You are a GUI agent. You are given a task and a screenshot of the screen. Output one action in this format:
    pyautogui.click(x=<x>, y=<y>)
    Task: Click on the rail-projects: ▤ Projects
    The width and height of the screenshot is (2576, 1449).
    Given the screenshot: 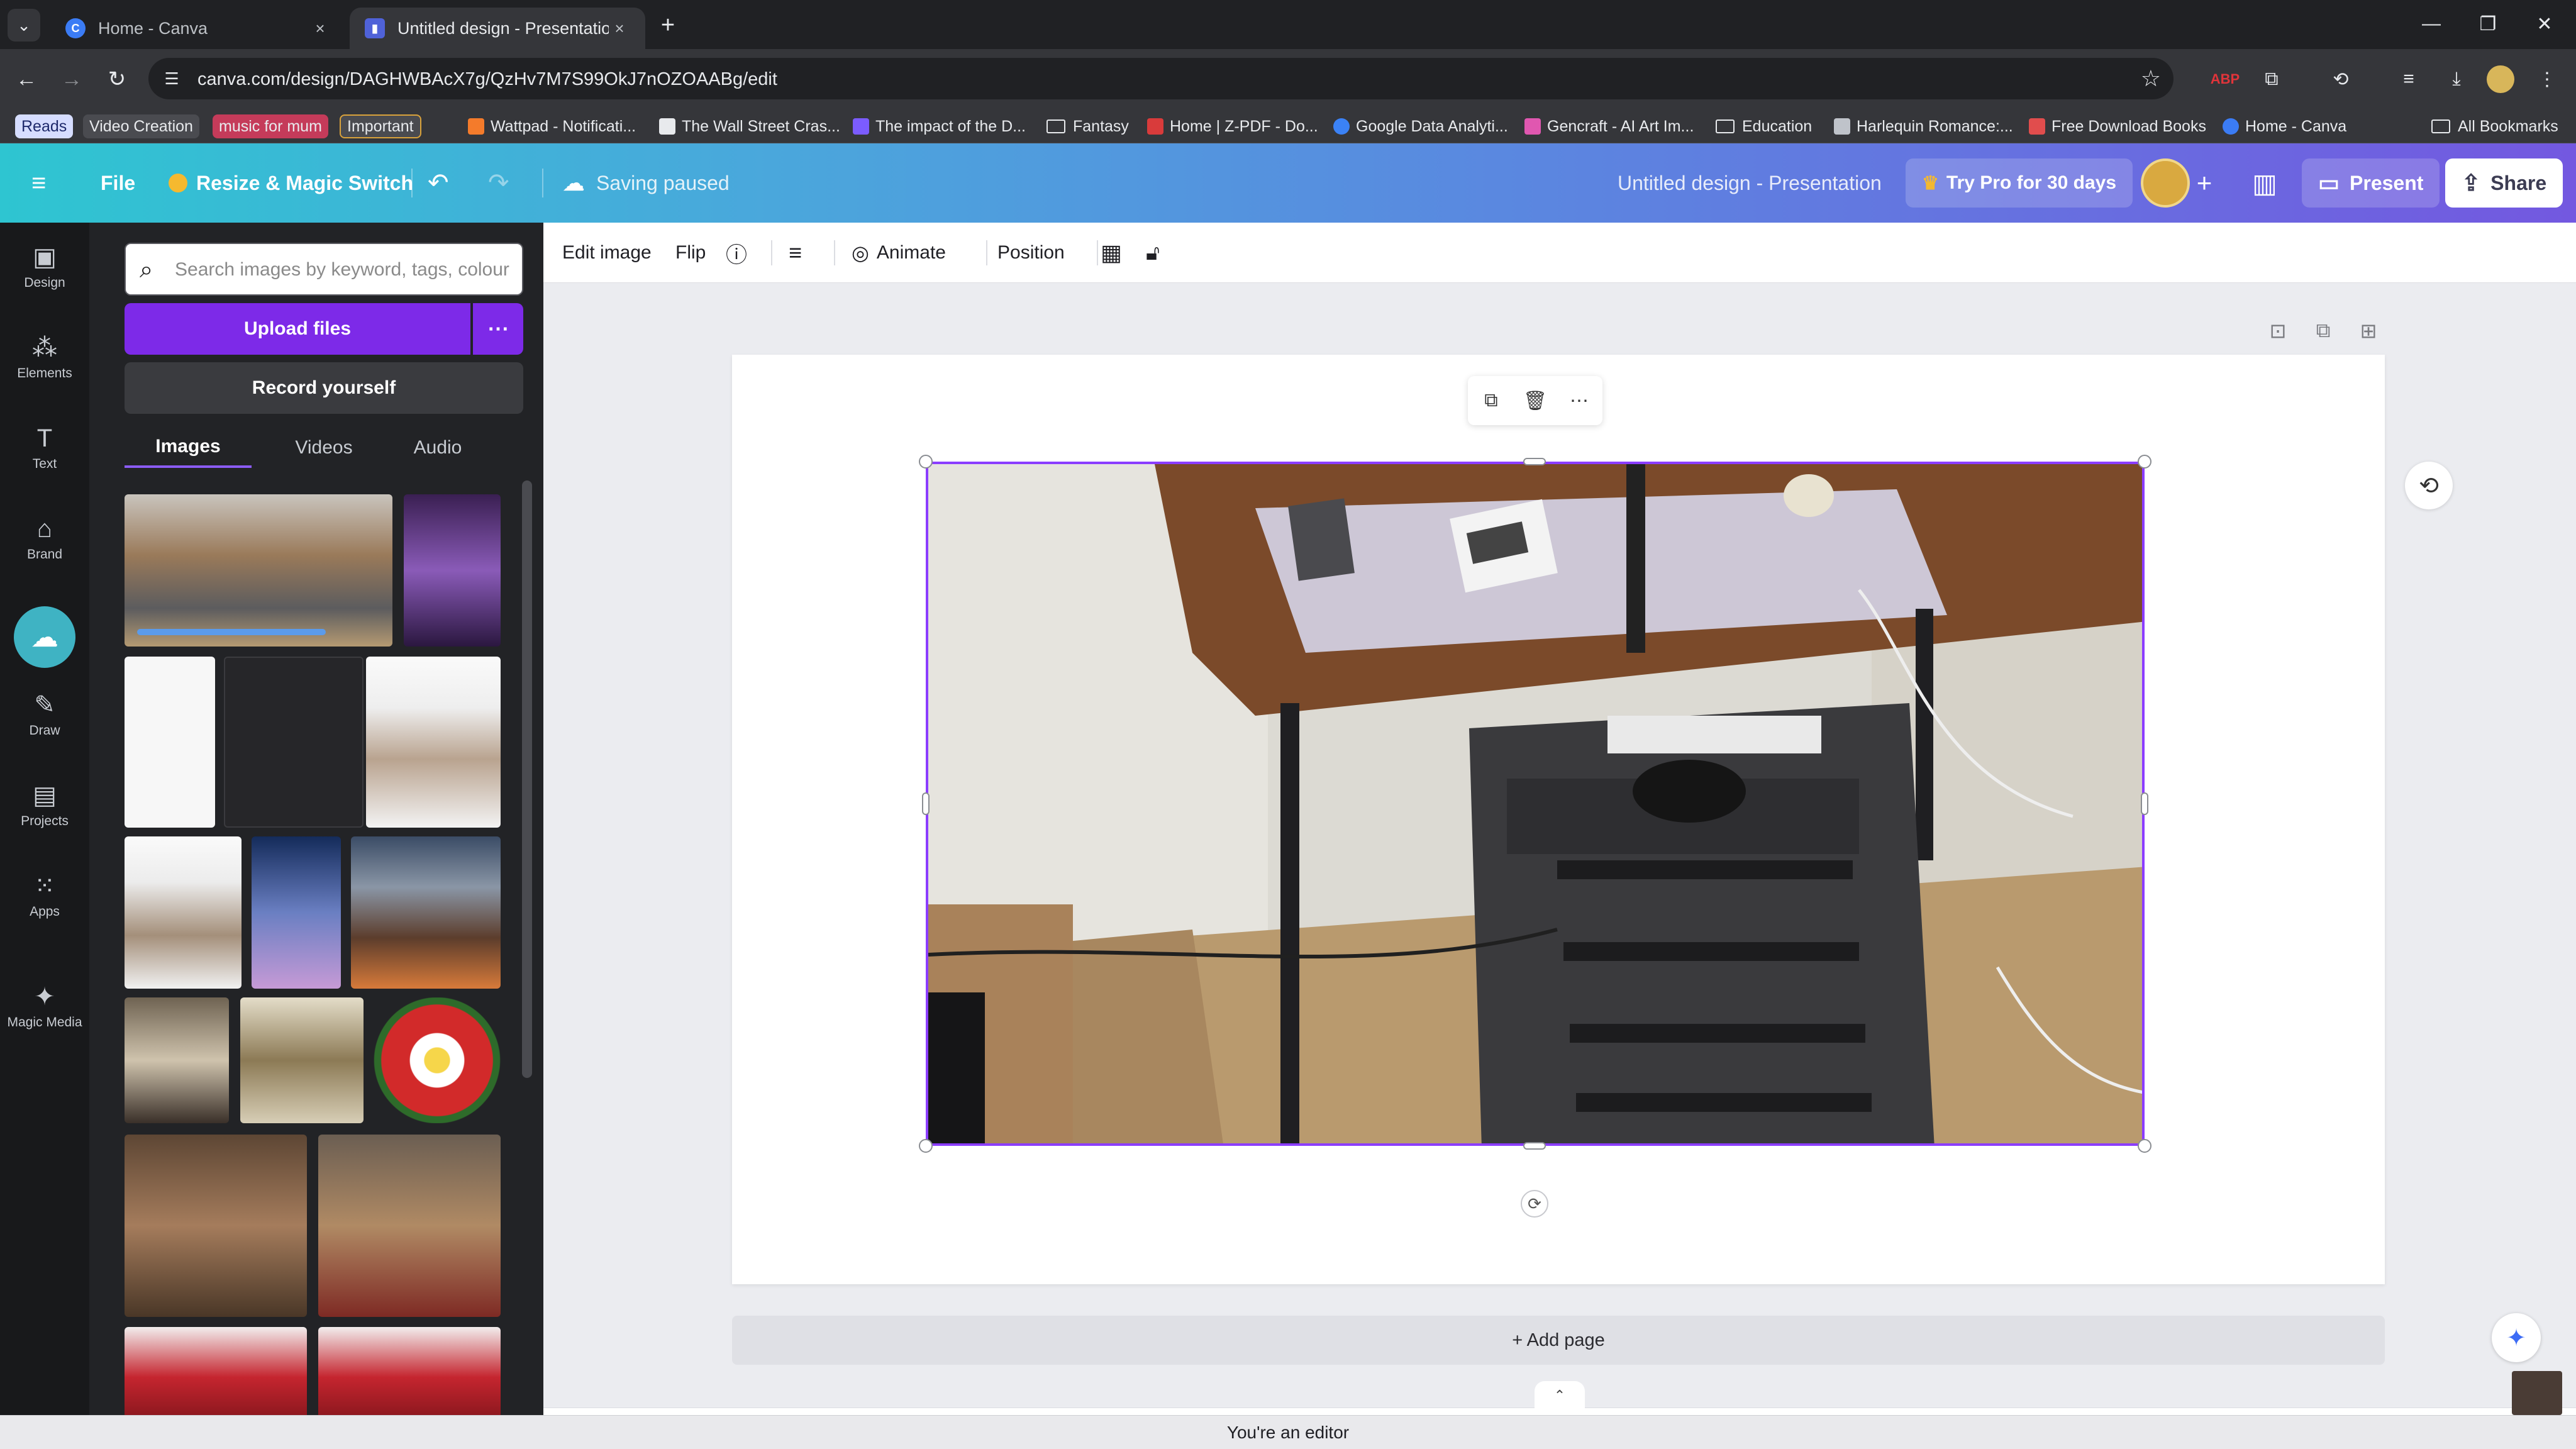 What is the action you would take?
    pyautogui.click(x=44, y=805)
    